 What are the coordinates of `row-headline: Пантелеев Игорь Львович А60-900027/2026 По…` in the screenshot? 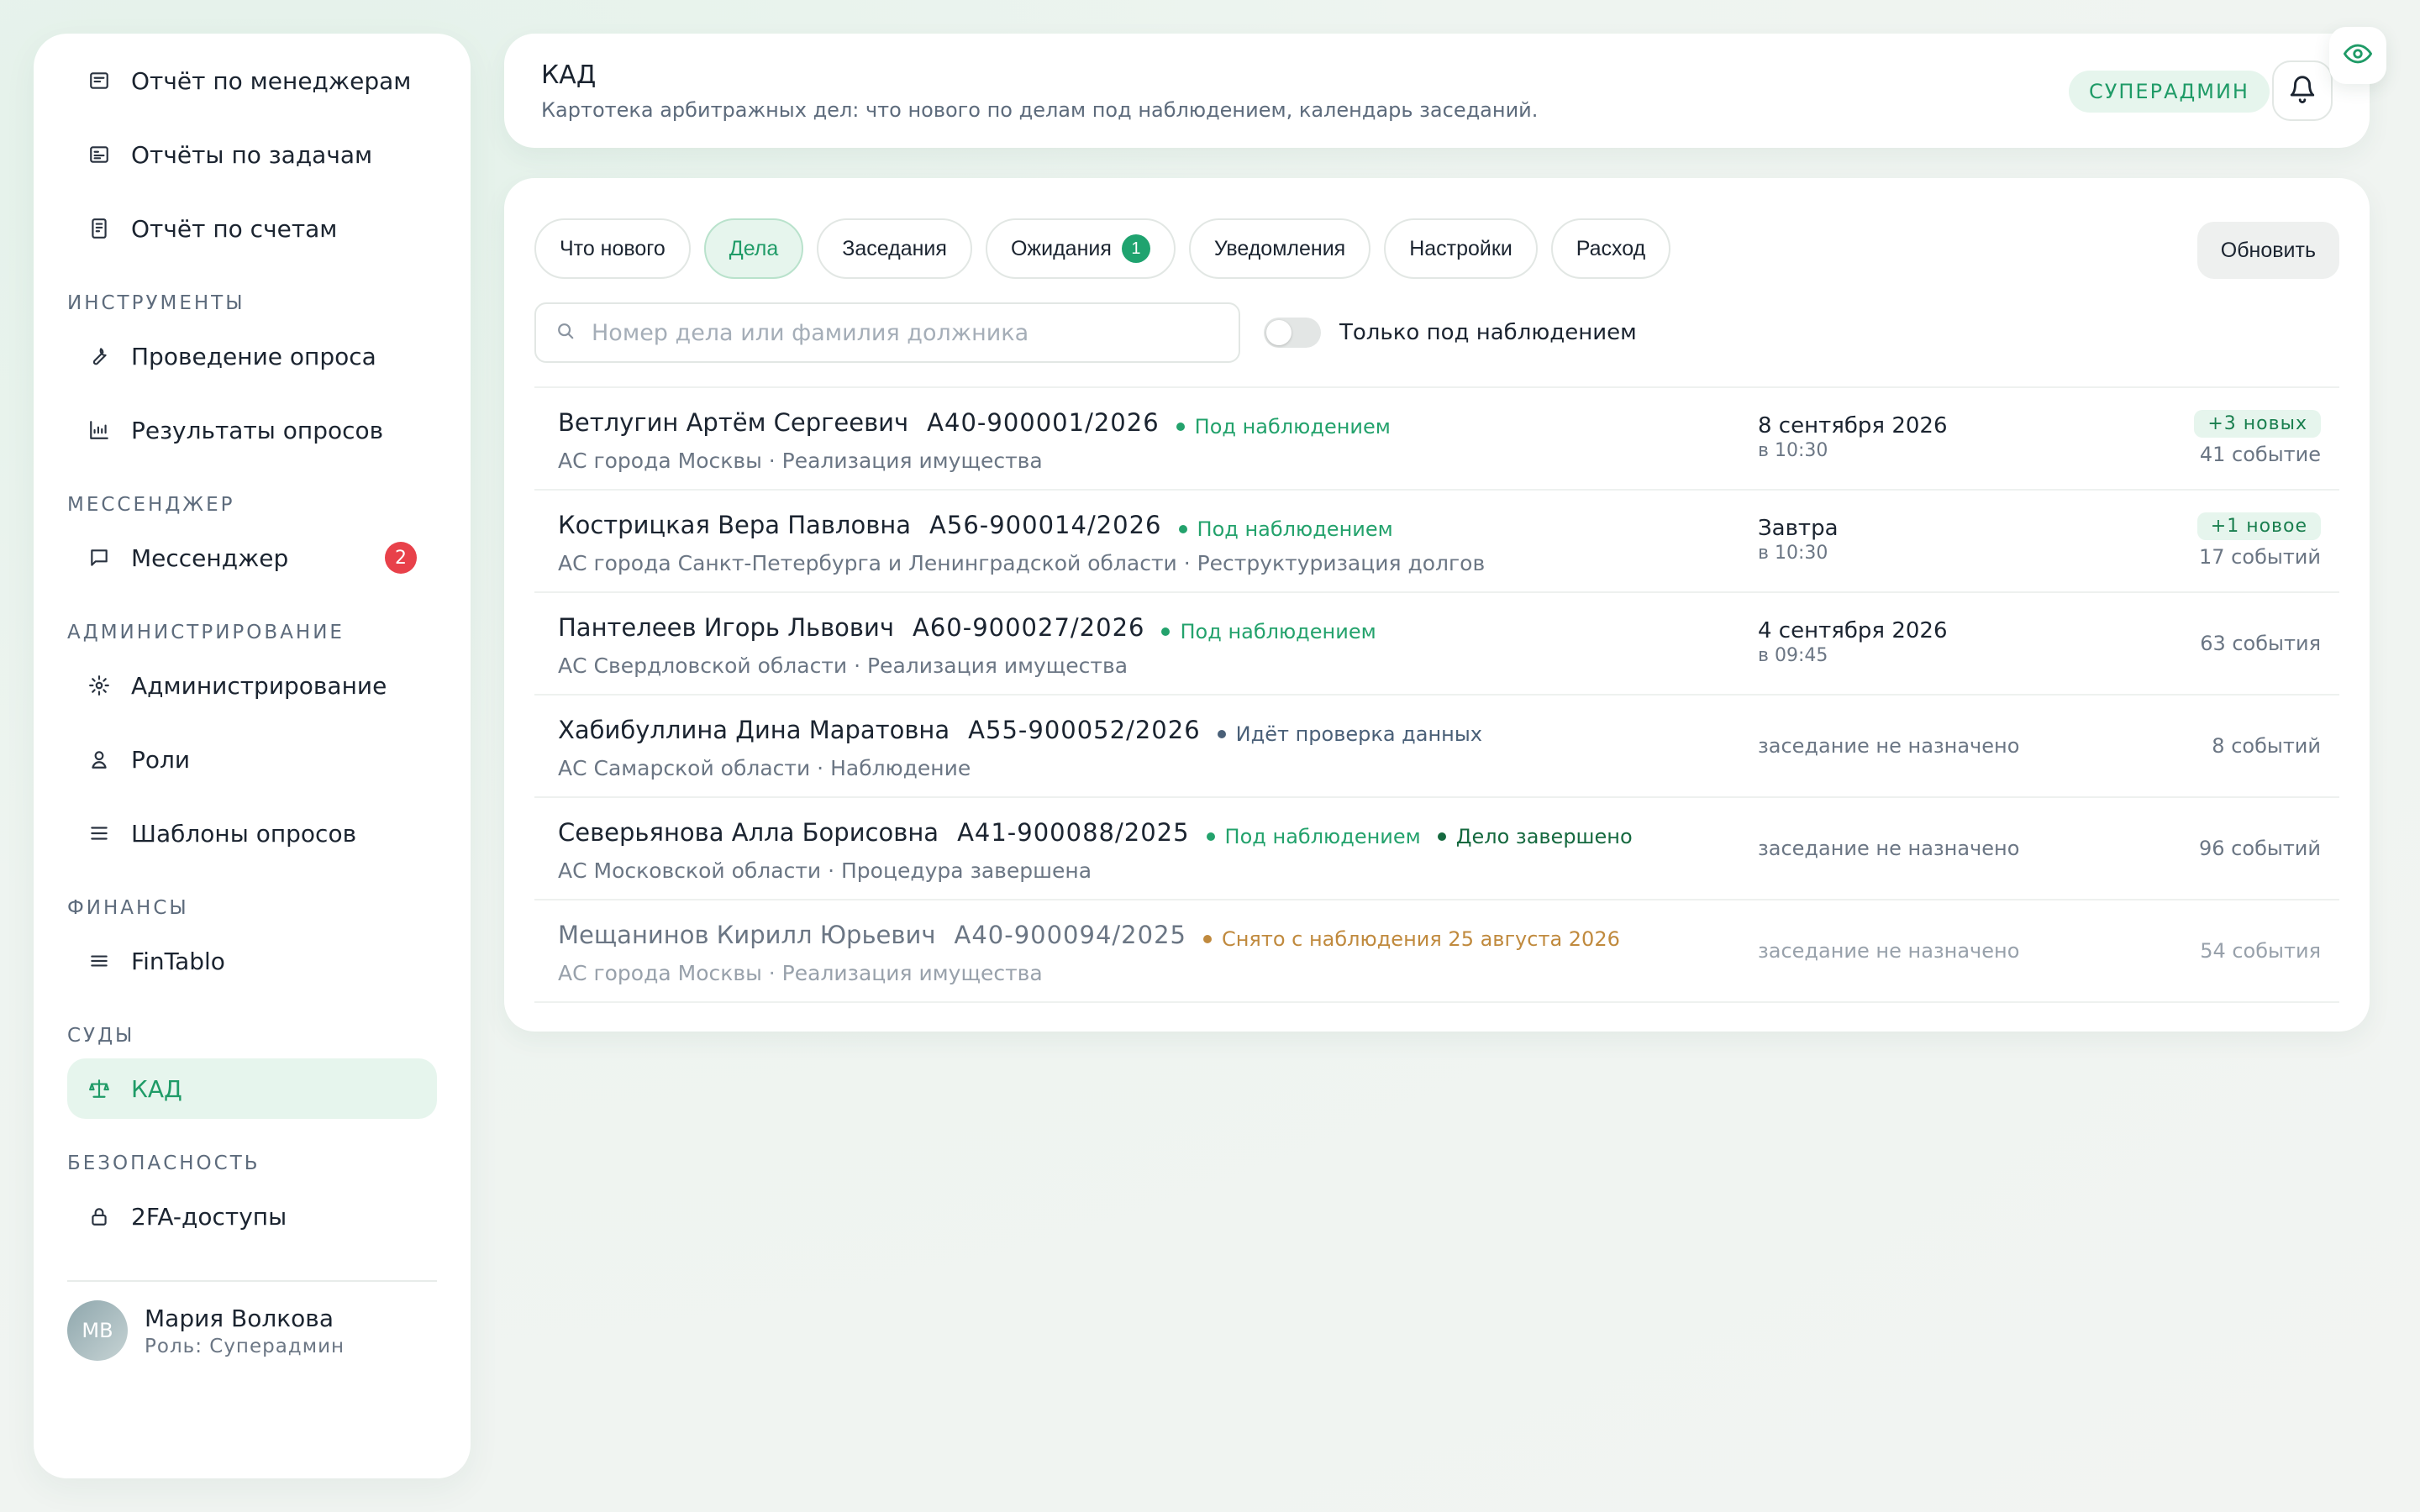 It's located at (1437, 628).